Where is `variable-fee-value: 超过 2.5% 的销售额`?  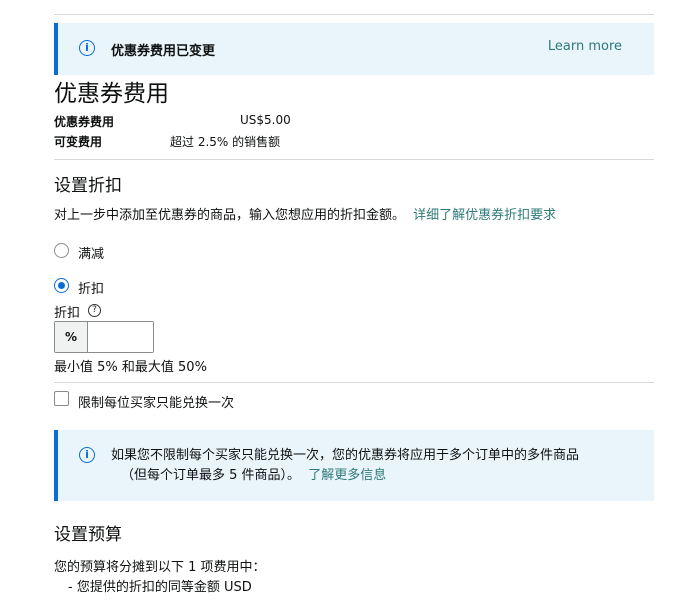 variable-fee-value: 超过 2.5% 的销售额 is located at coordinates (225, 142).